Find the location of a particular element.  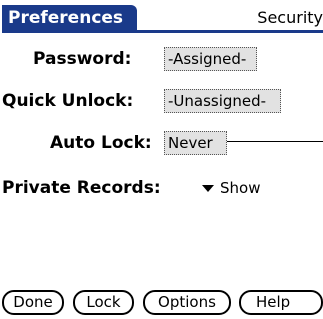

help-button: Help is located at coordinates (281, 302).